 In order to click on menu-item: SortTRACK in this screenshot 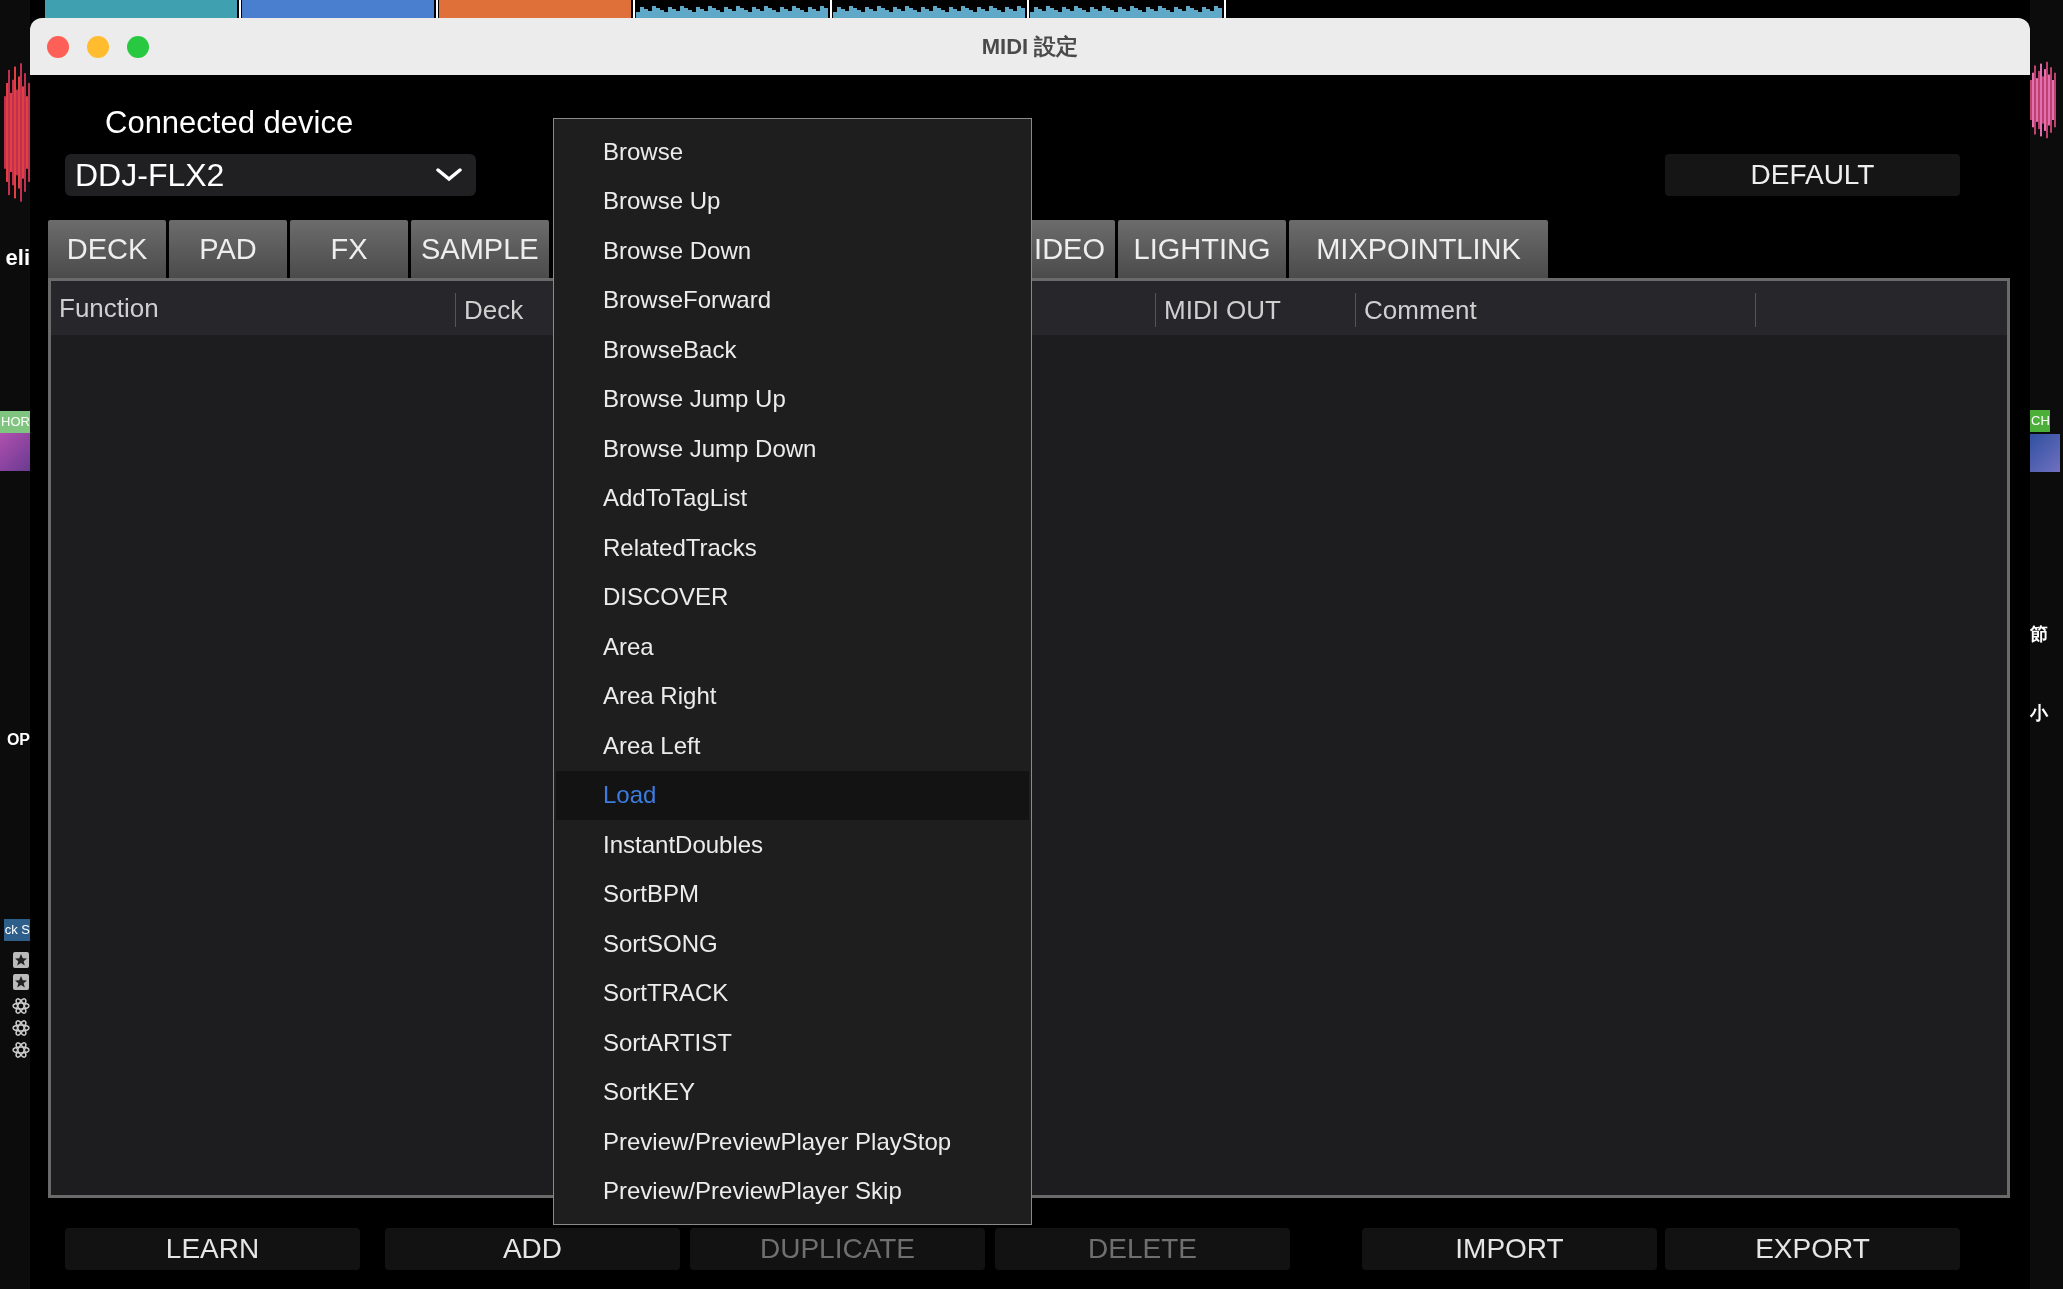, I will do `click(792, 993)`.